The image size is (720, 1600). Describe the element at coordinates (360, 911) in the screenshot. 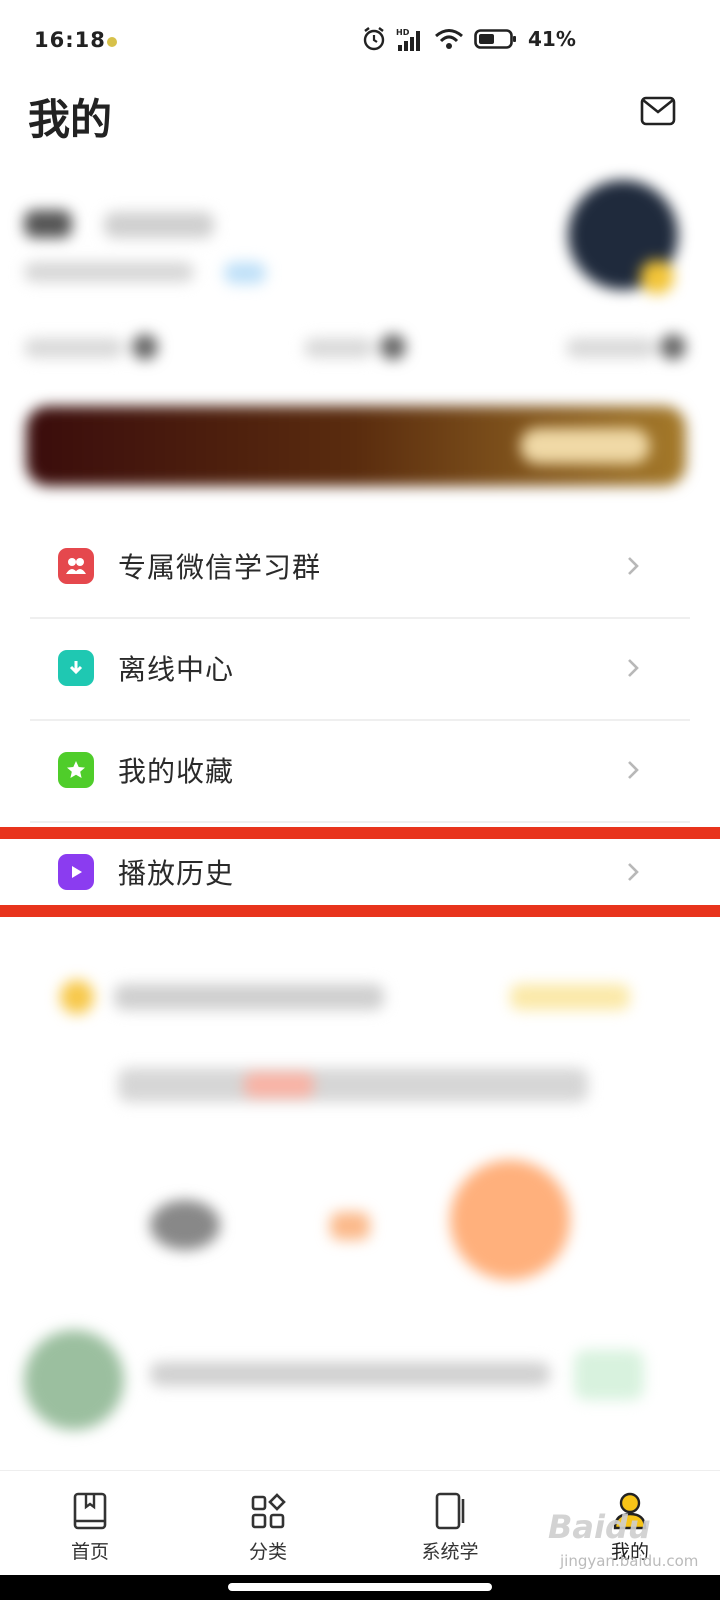

I see `highlight-line-bottom` at that location.